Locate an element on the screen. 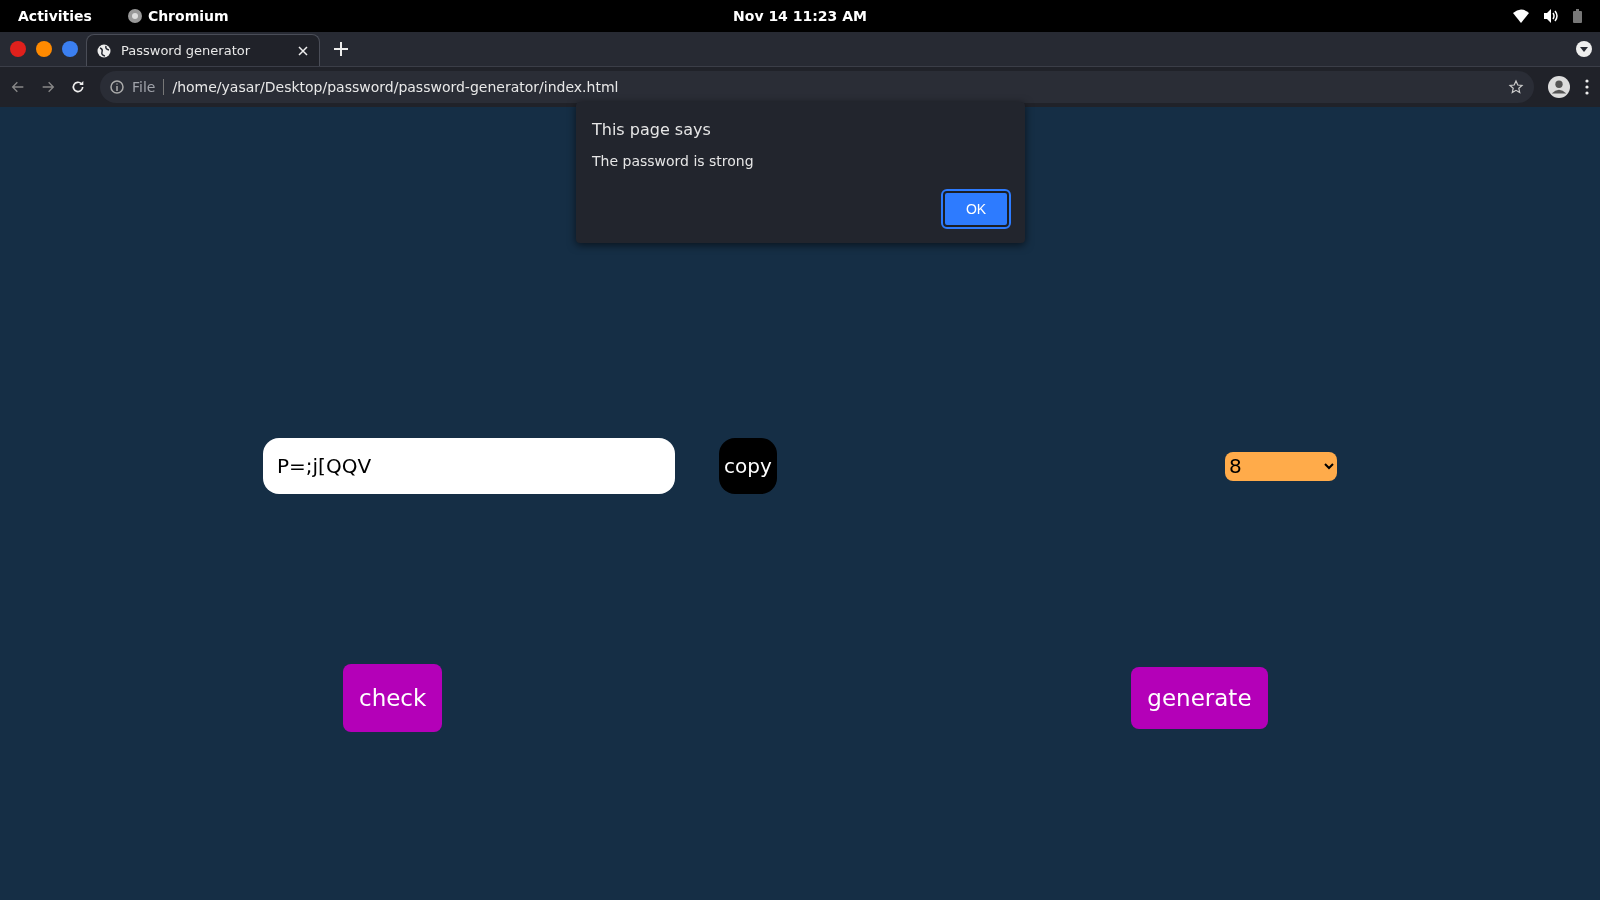 This screenshot has height=900, width=1600. scheme-label: File is located at coordinates (148, 87).